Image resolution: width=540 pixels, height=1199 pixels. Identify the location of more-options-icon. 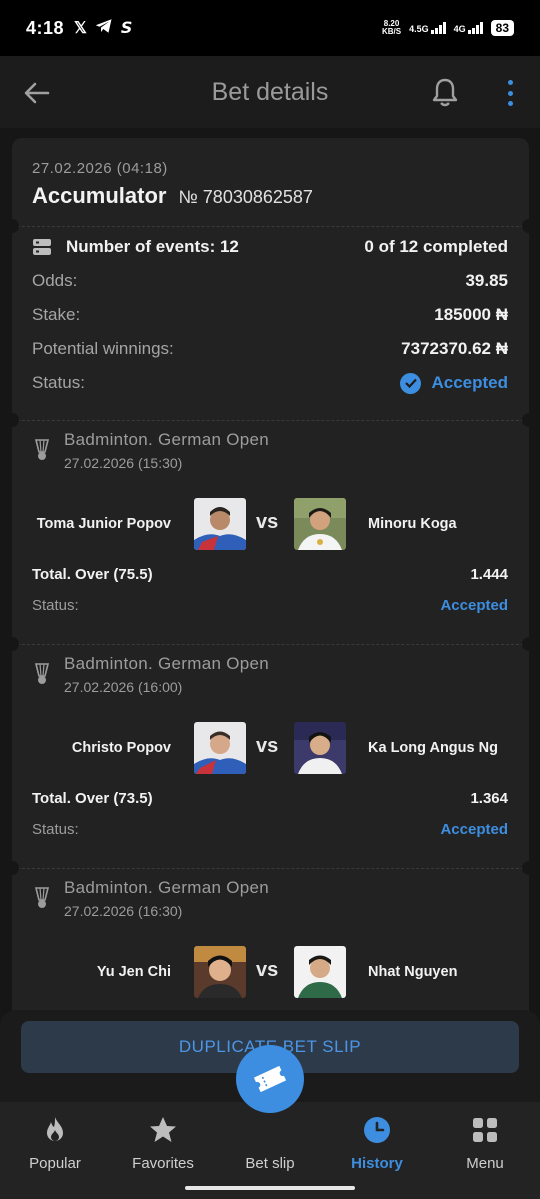
(510, 93).